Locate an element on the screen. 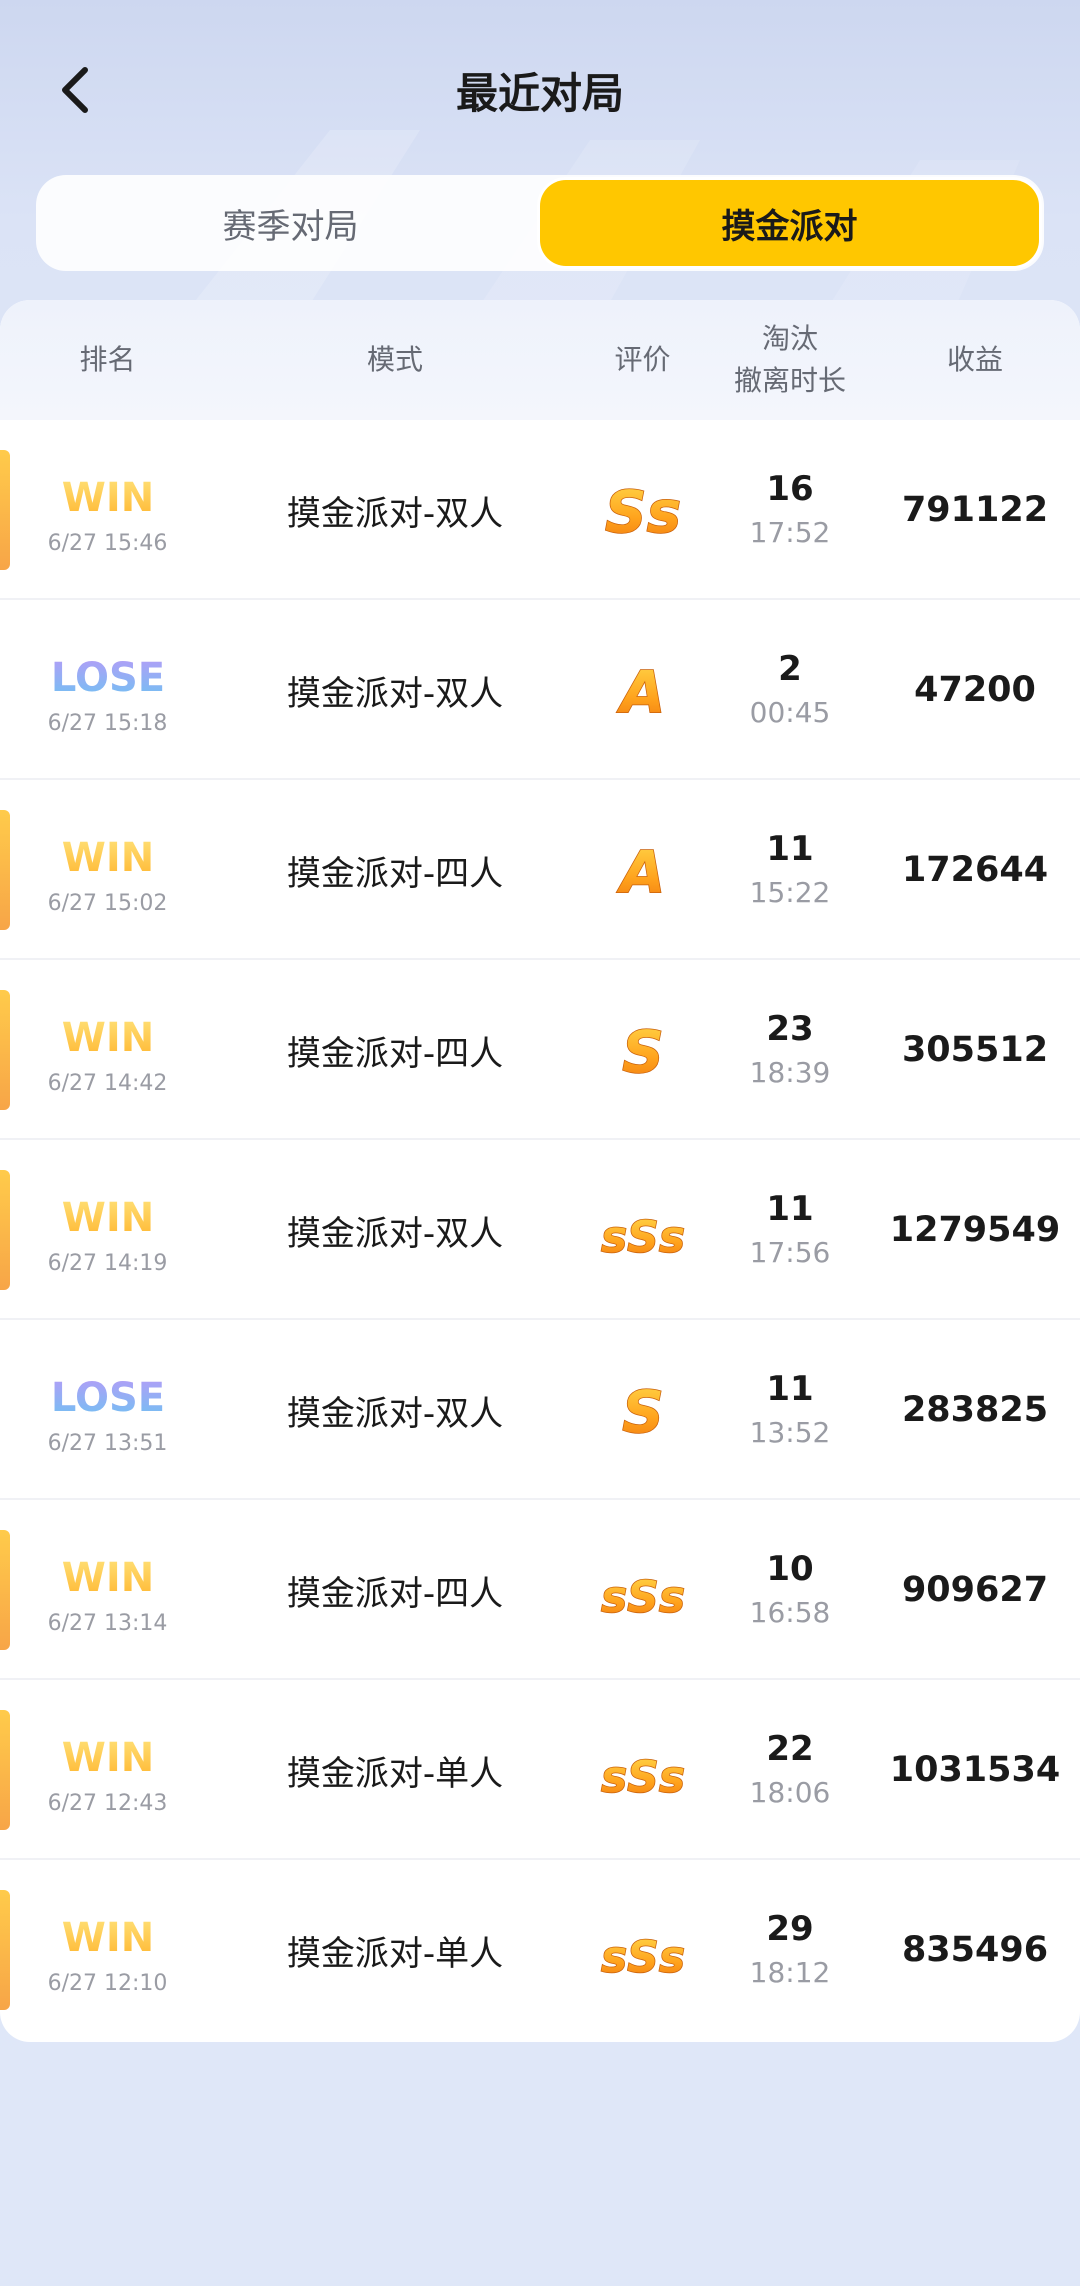  svg-text: S is located at coordinates (643, 1410).